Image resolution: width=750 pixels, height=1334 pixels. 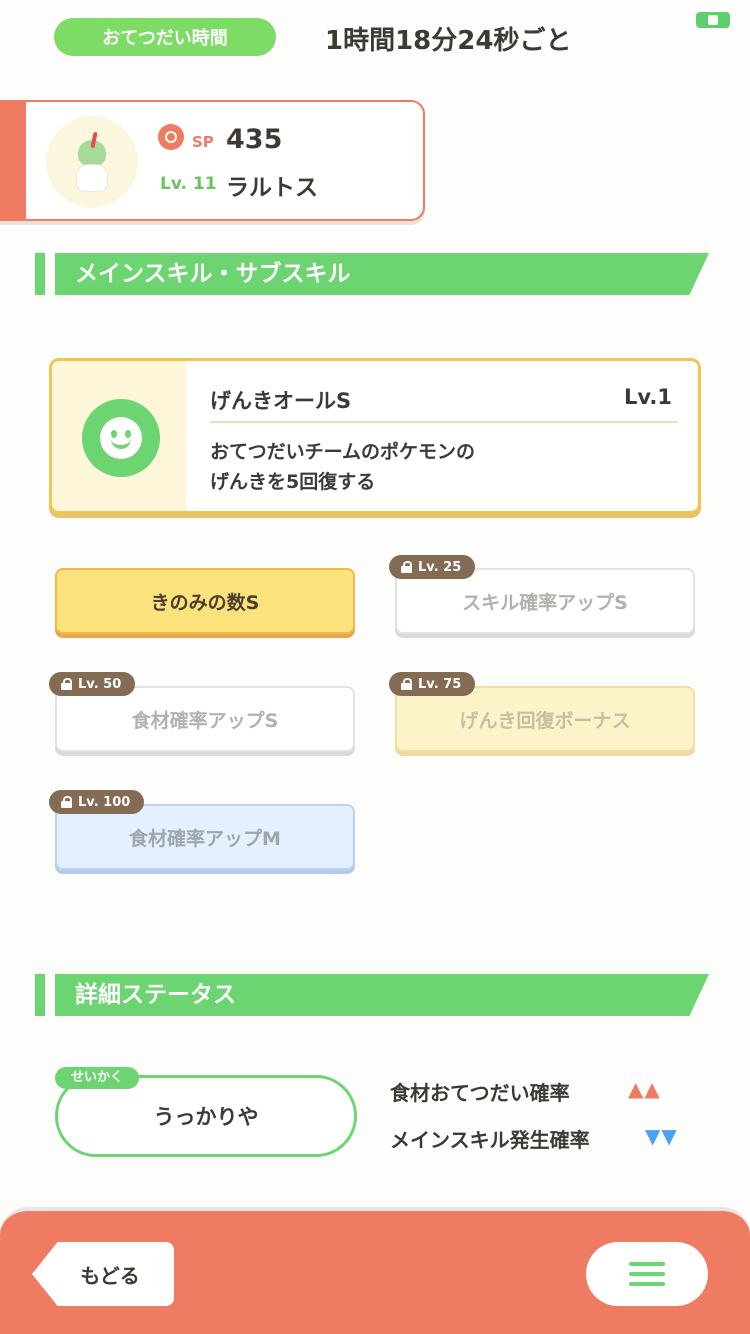 I want to click on main-skill-name: げんきオールS, so click(x=281, y=401).